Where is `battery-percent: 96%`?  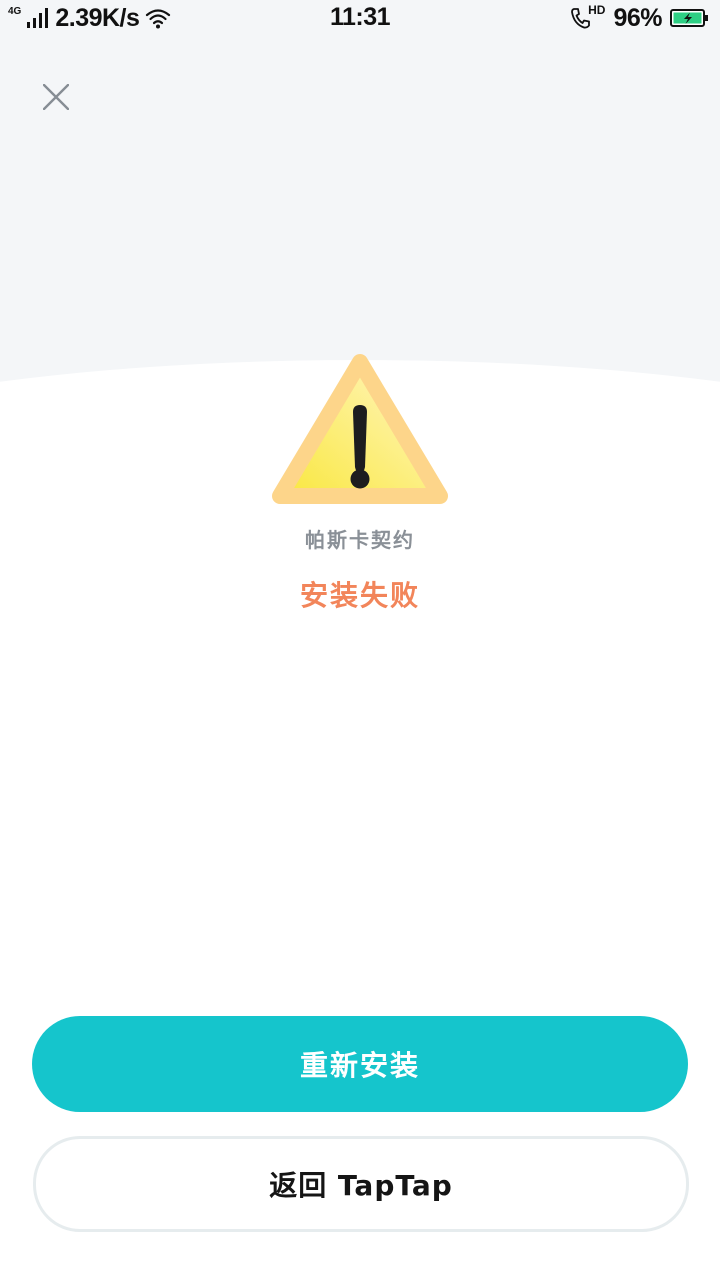 battery-percent: 96% is located at coordinates (637, 17).